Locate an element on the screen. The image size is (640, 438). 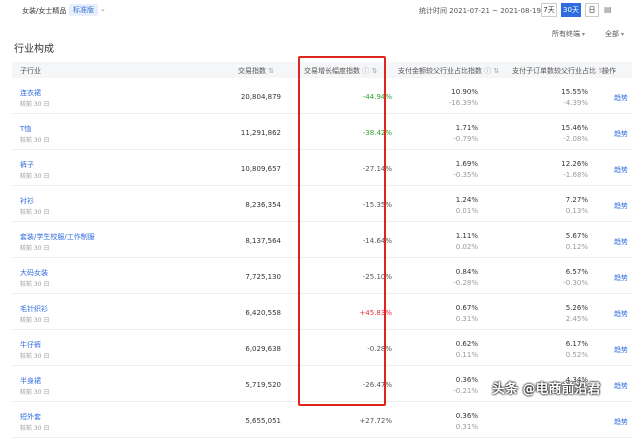
header-pay-share-label: 支付金额较父行业占比指数 is located at coordinates (440, 71).